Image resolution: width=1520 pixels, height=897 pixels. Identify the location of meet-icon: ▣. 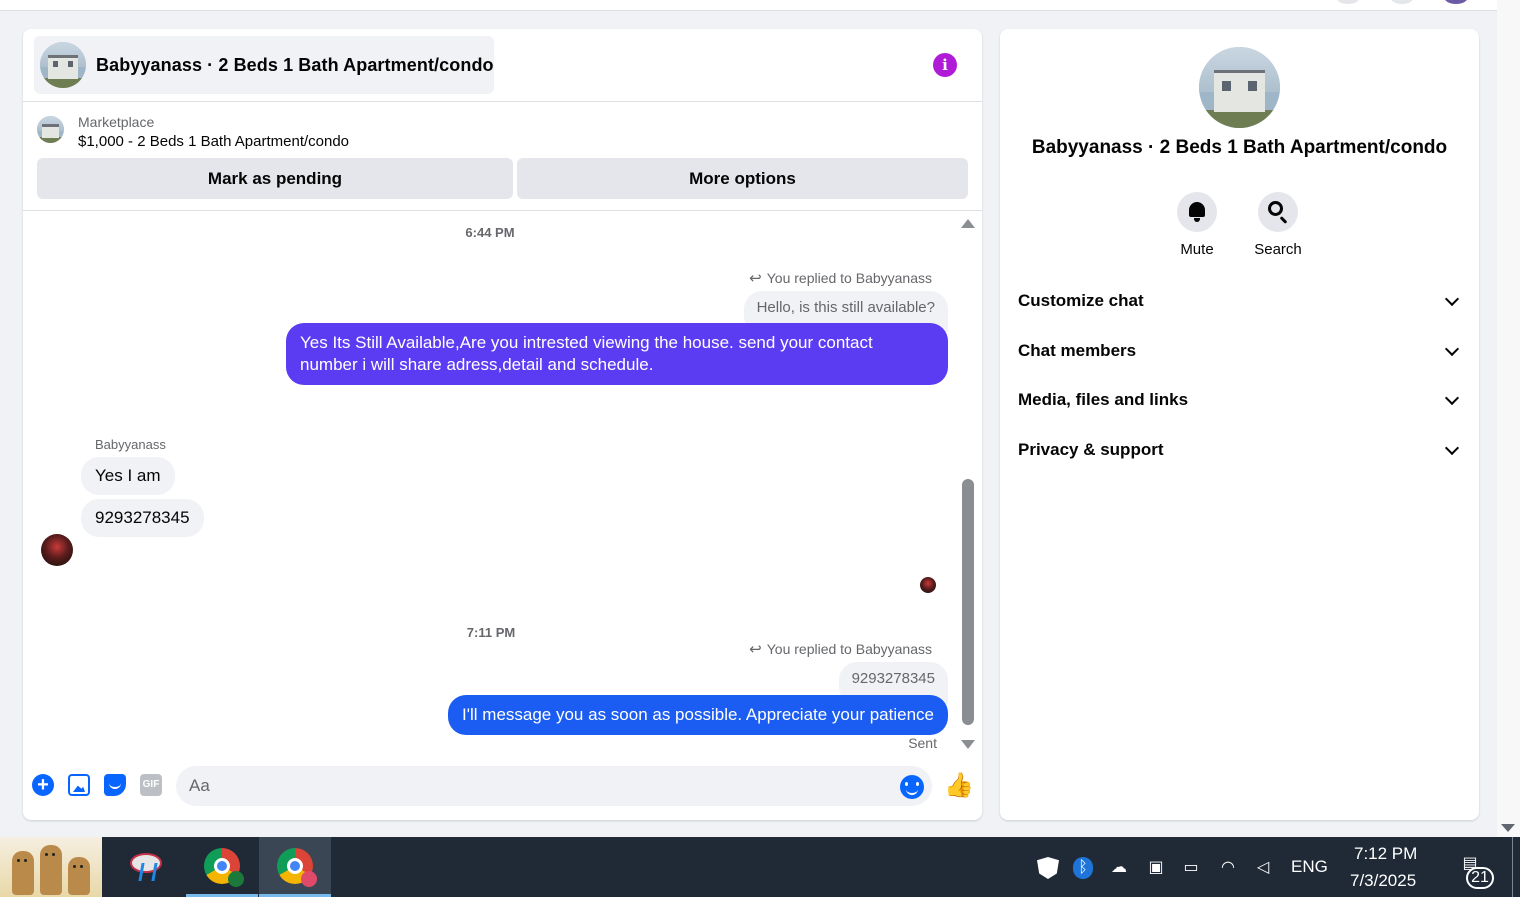
(1156, 868).